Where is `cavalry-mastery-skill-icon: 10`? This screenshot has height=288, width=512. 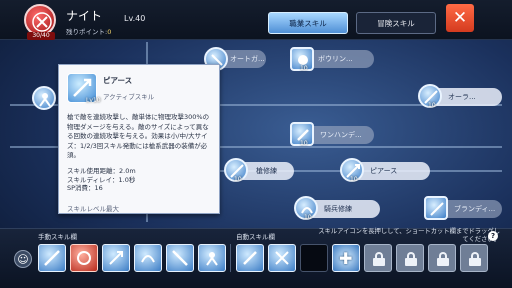 cavalry-mastery-skill-icon: 10 is located at coordinates (306, 208).